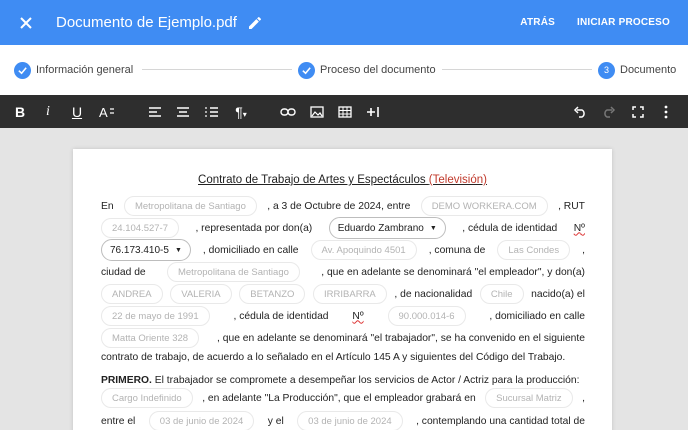 The width and height of the screenshot is (688, 430). I want to click on underline-icon: U, so click(77, 111).